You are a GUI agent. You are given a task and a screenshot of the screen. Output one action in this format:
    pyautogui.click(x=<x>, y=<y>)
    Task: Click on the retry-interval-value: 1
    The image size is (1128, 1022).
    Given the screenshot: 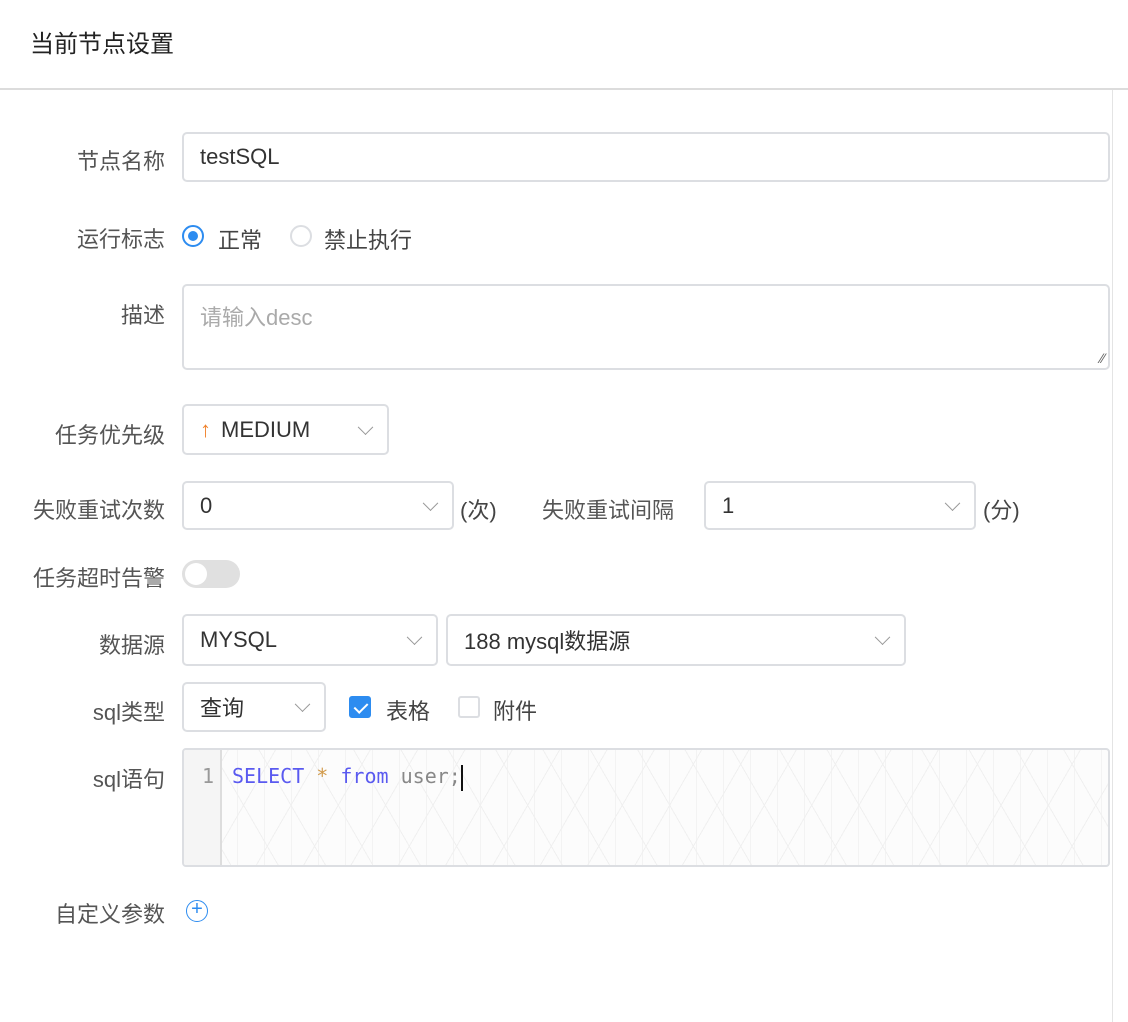 What is the action you would take?
    pyautogui.click(x=728, y=505)
    